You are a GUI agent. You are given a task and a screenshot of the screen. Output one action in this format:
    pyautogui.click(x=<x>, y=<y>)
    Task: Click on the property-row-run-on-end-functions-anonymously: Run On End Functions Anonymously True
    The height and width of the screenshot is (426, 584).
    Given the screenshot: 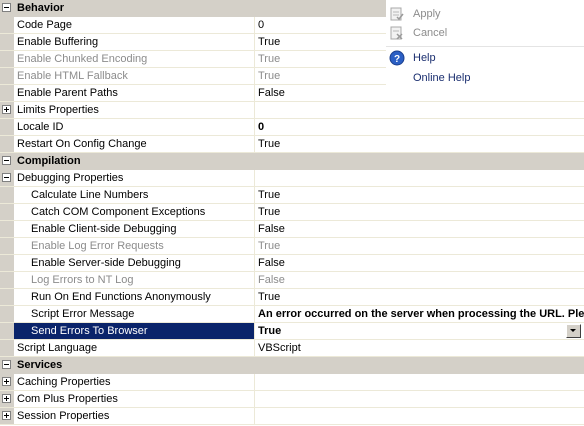 What is the action you would take?
    pyautogui.click(x=292, y=297)
    